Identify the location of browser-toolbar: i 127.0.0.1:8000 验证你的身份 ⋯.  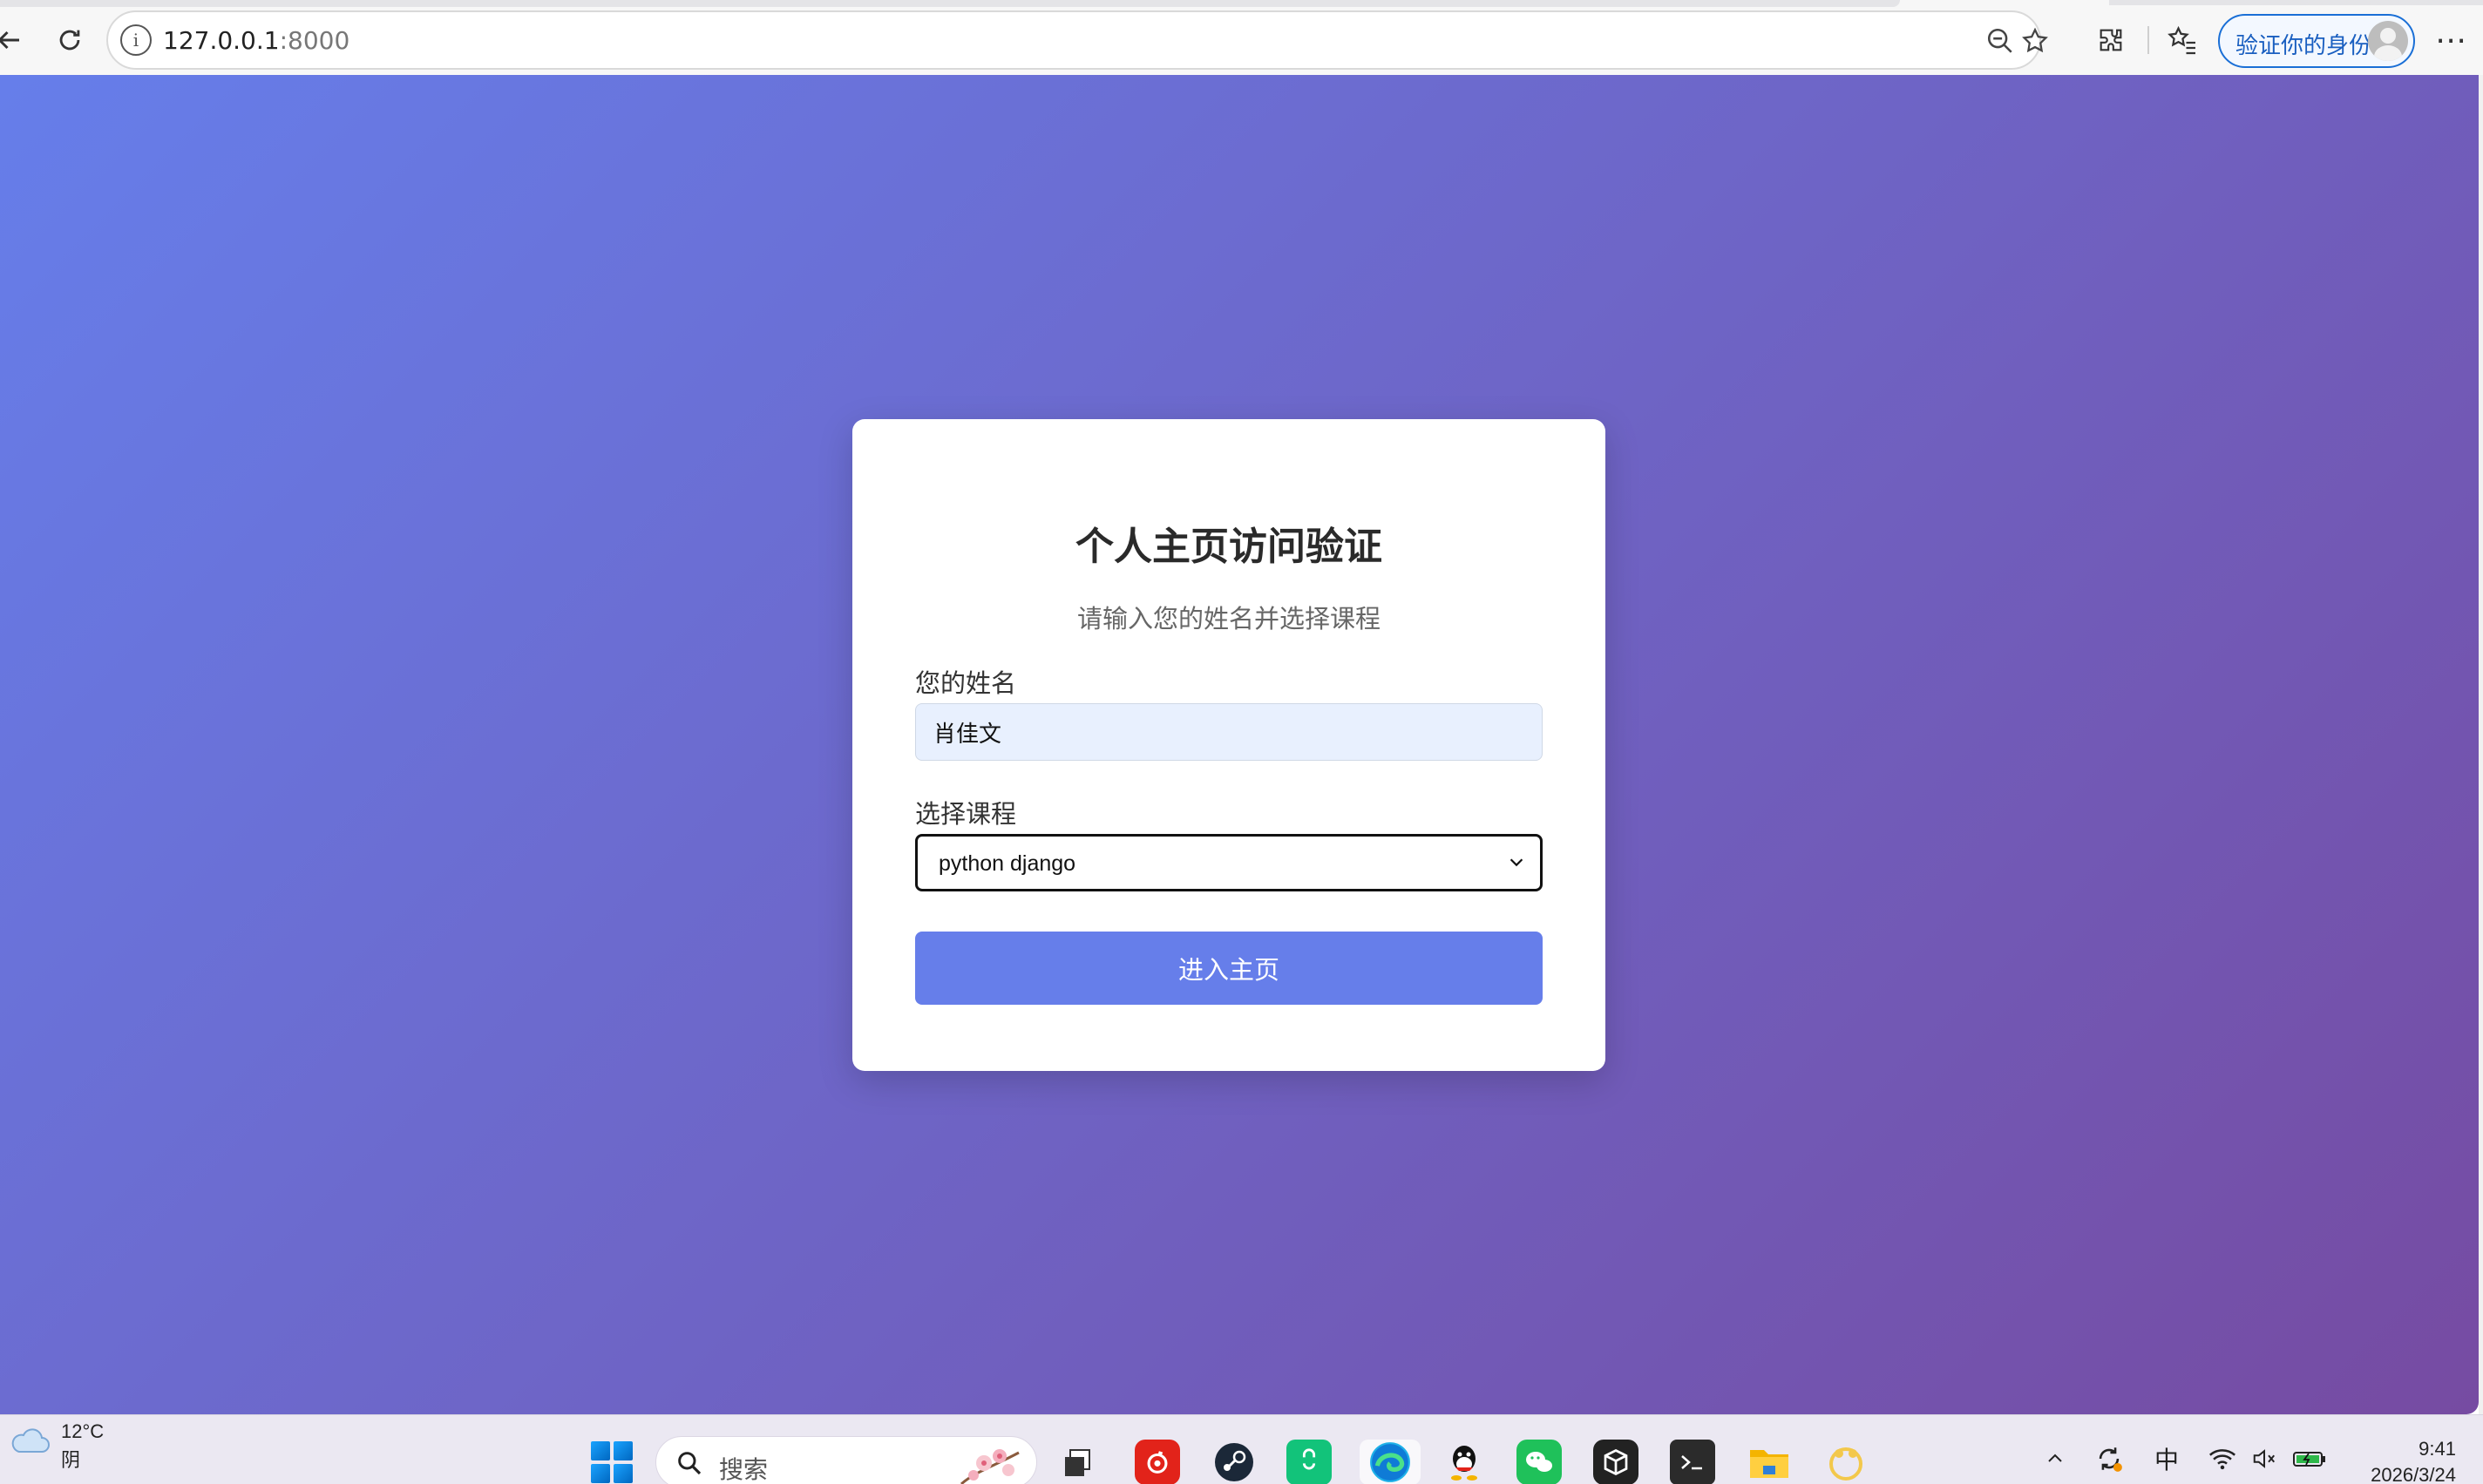
(1241, 37).